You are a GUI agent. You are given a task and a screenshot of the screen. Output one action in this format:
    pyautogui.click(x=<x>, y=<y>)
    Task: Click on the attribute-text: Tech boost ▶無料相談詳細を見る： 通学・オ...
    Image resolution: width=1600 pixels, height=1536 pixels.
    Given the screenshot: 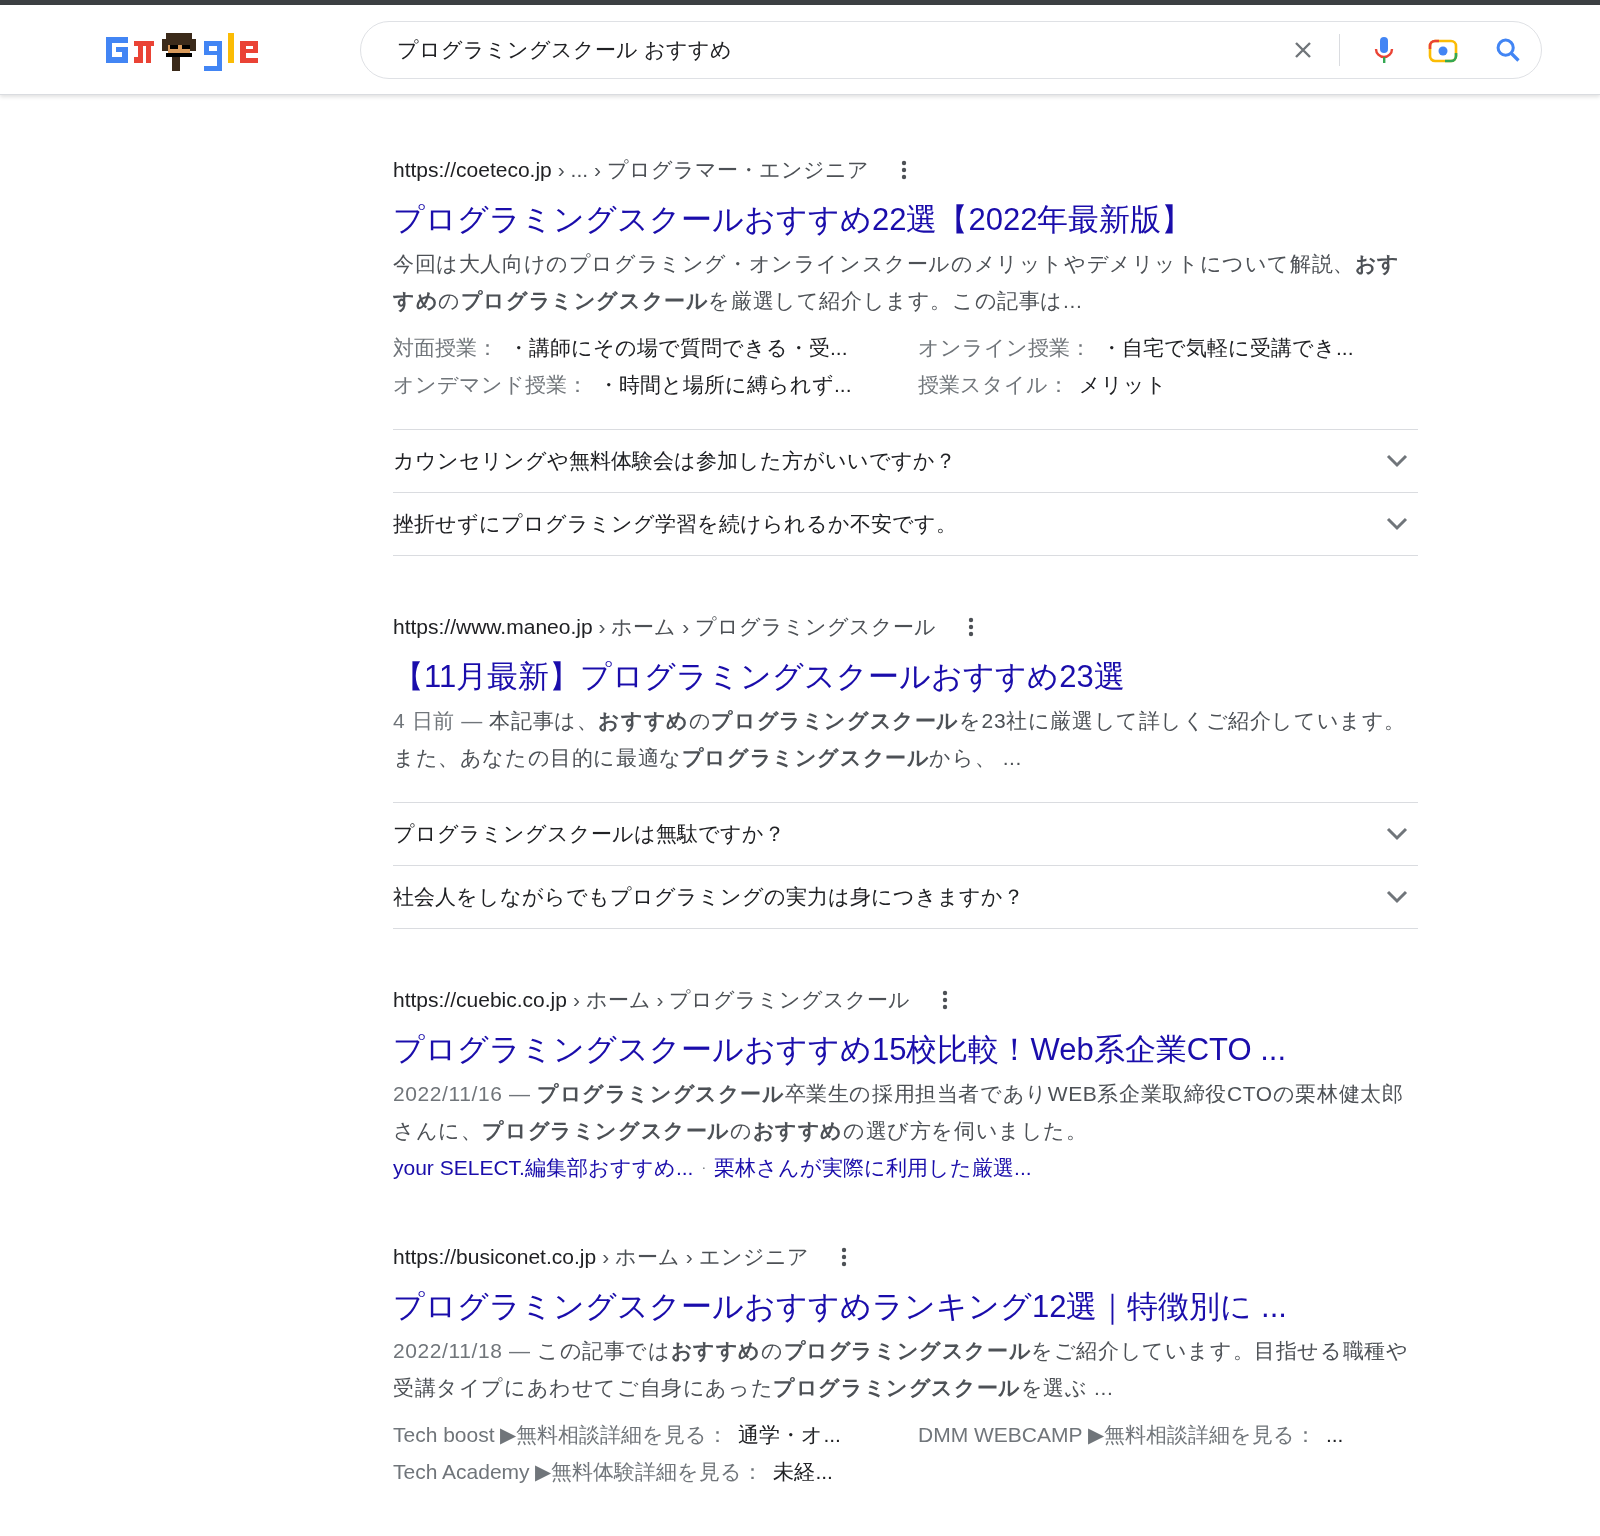 What is the action you would take?
    pyautogui.click(x=617, y=1435)
    